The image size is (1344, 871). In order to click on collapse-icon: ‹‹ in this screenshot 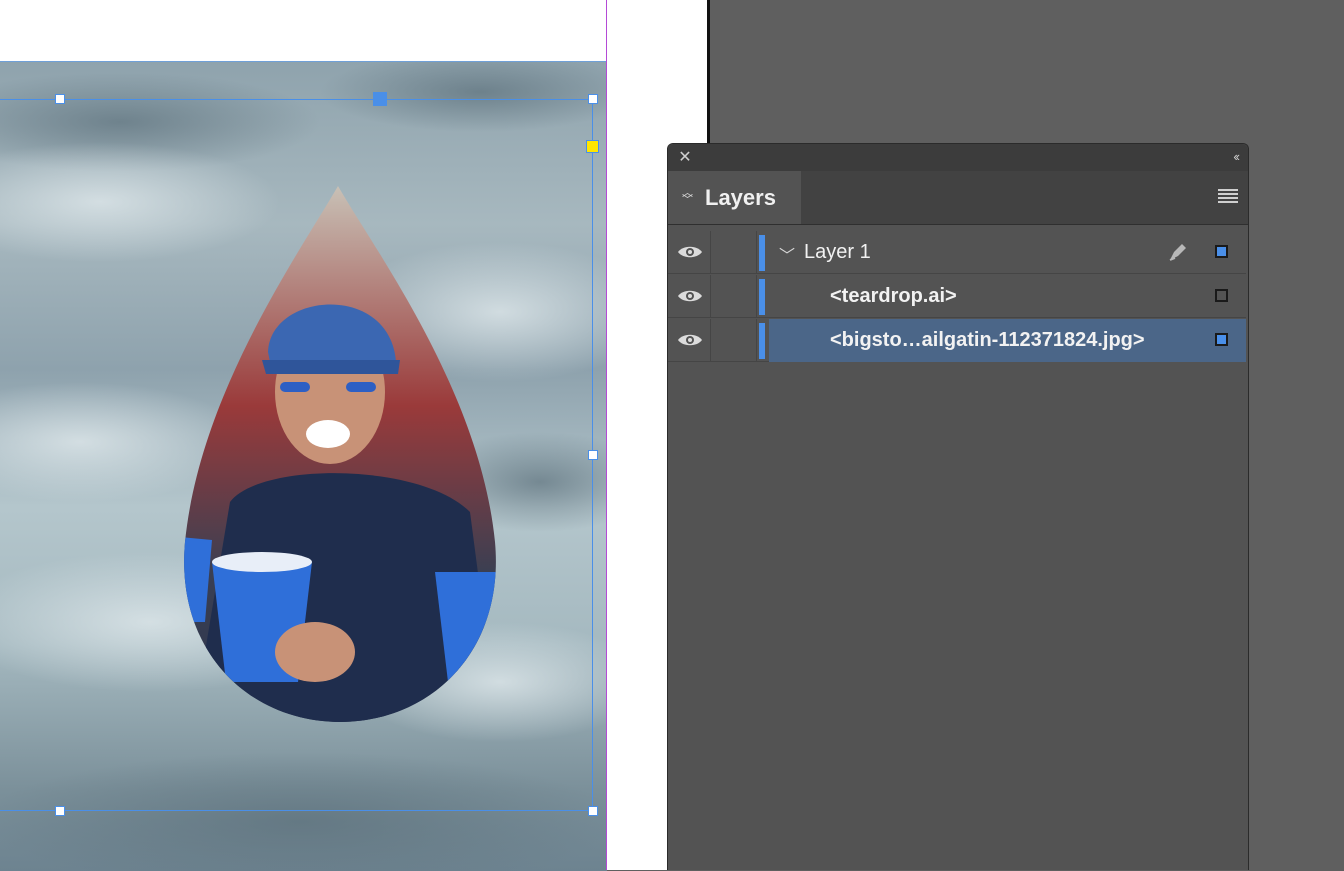, I will do `click(1236, 157)`.